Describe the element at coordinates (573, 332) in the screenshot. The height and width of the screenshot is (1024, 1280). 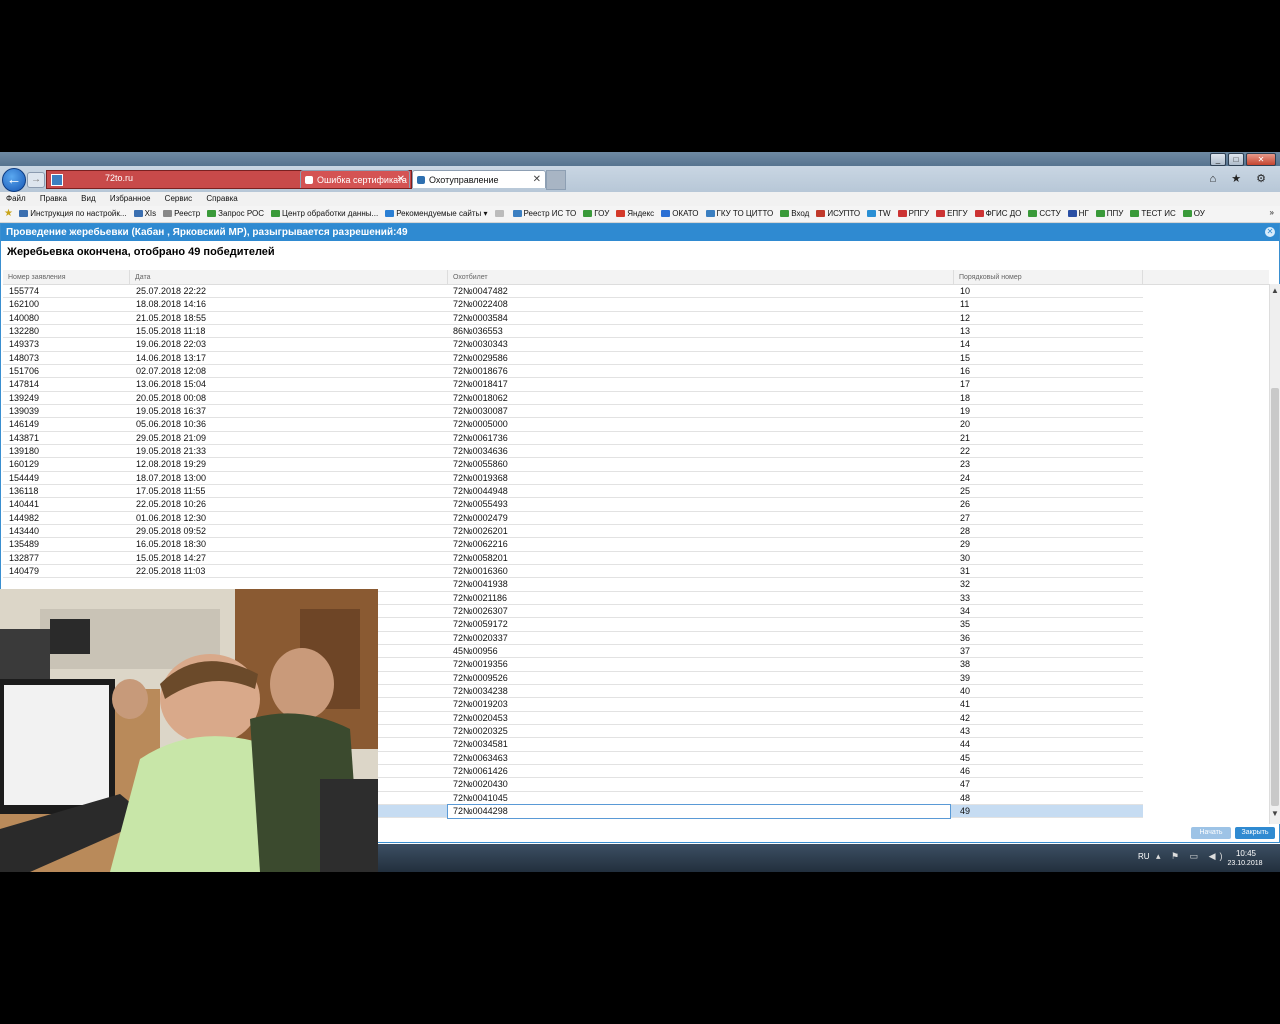
I see `table-row: 132280 15.05.2018 11:18 86№036553 13` at that location.